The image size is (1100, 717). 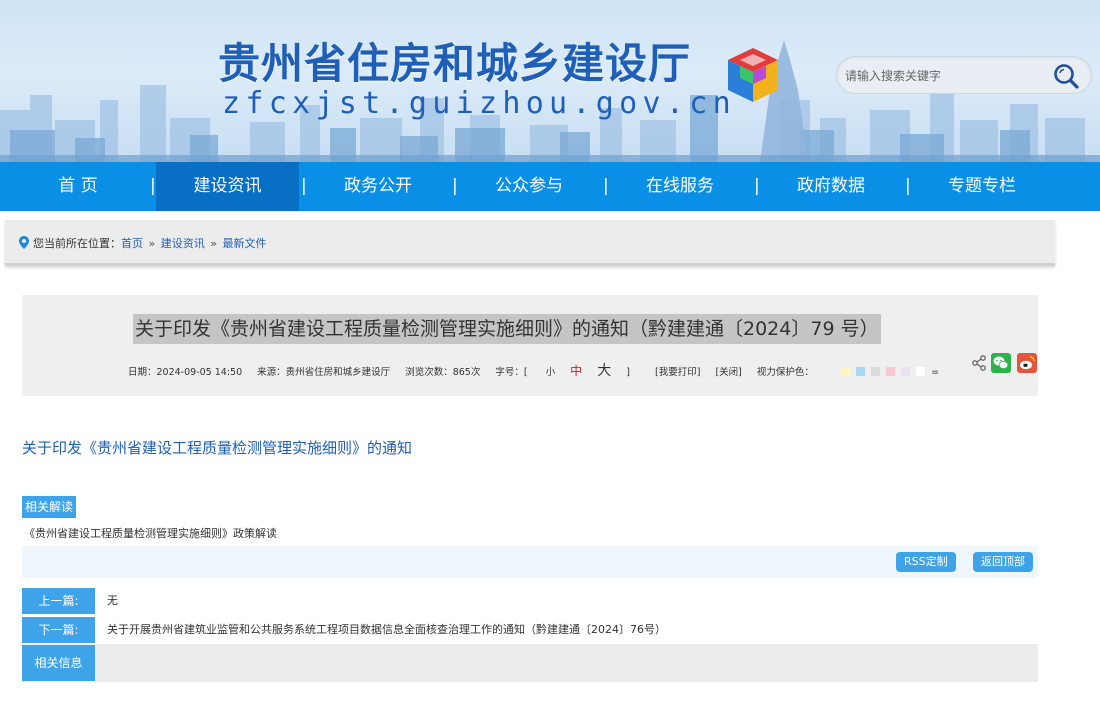 What do you see at coordinates (576, 371) in the screenshot?
I see `font-size-medium: 中` at bounding box center [576, 371].